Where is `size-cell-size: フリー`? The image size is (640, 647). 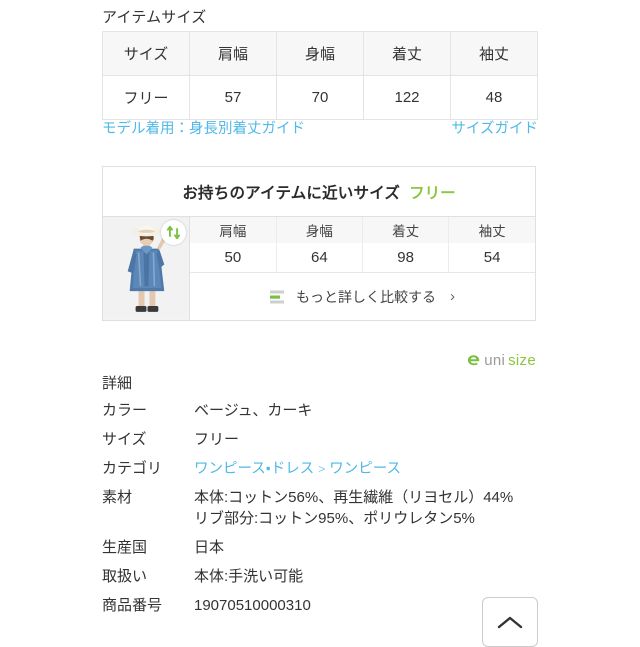 size-cell-size: フリー is located at coordinates (146, 97).